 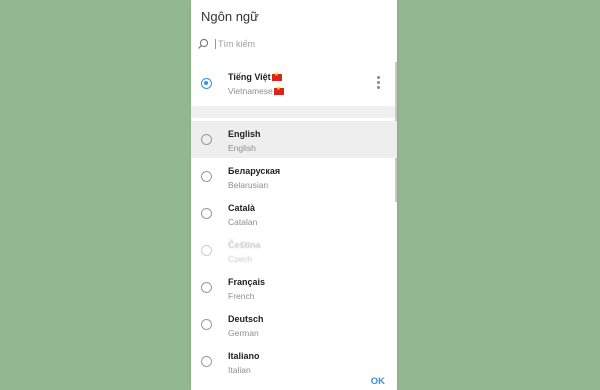 I want to click on language-name: Беларуская, so click(x=254, y=171).